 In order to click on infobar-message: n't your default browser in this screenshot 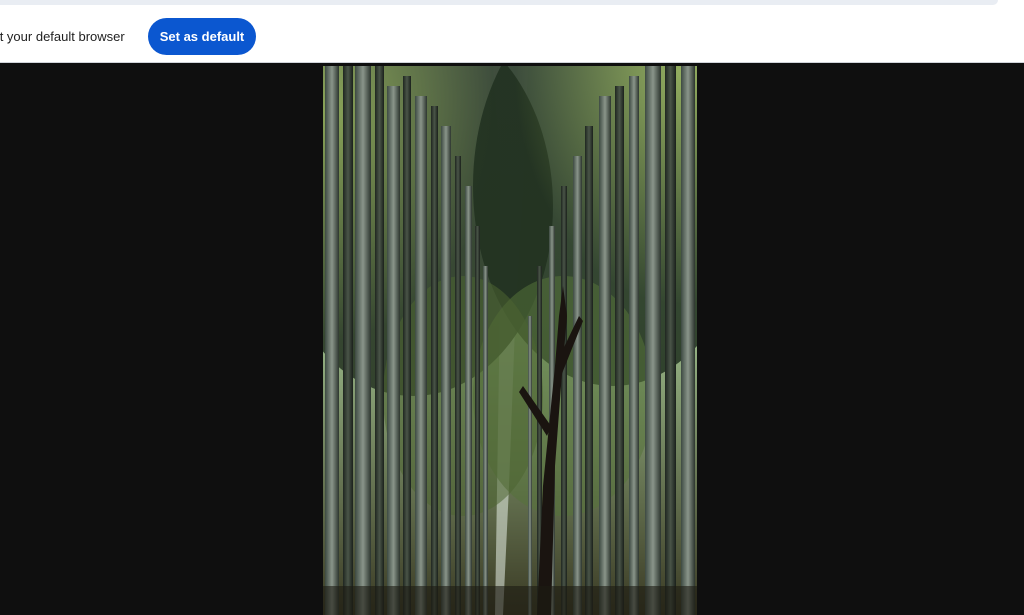, I will do `click(62, 36)`.